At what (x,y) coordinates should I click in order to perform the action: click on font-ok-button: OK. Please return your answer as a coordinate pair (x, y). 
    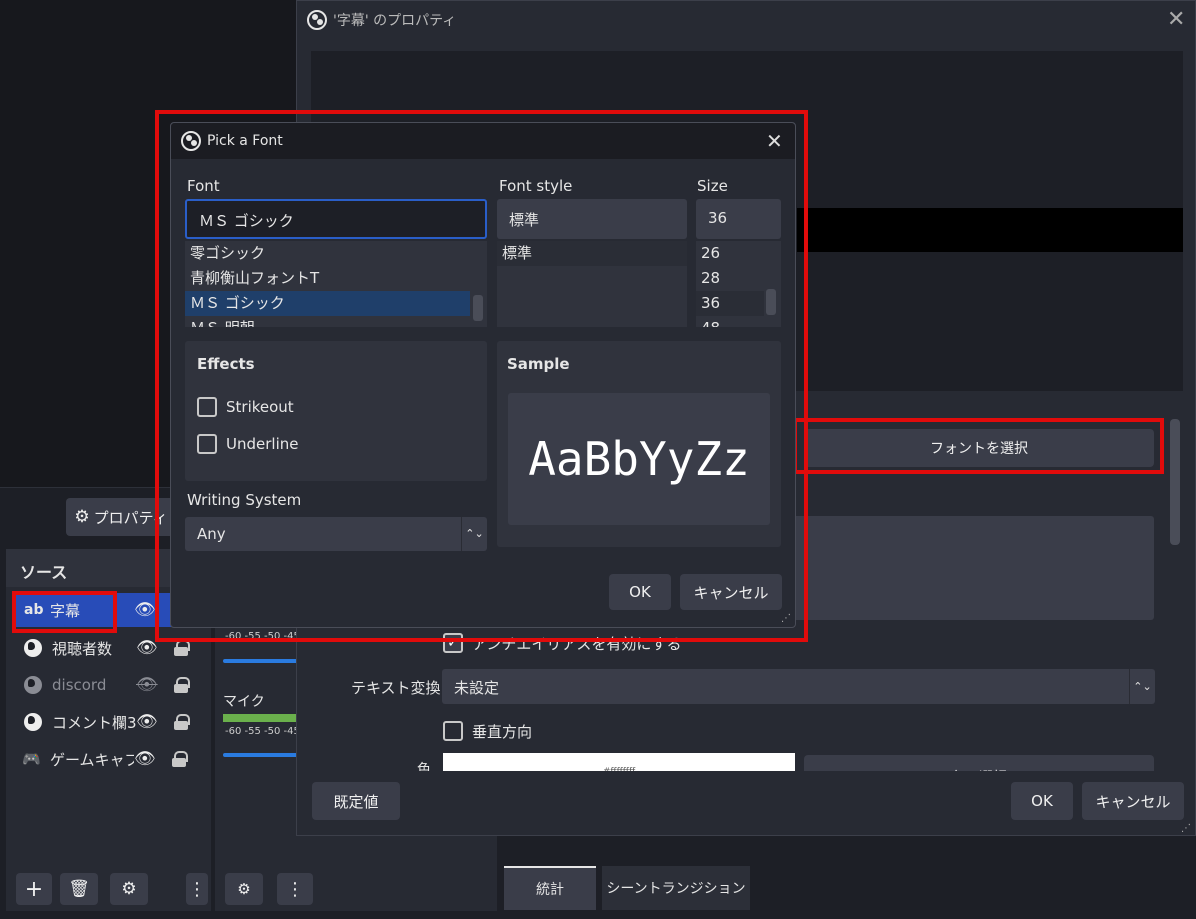
    Looking at the image, I should click on (640, 592).